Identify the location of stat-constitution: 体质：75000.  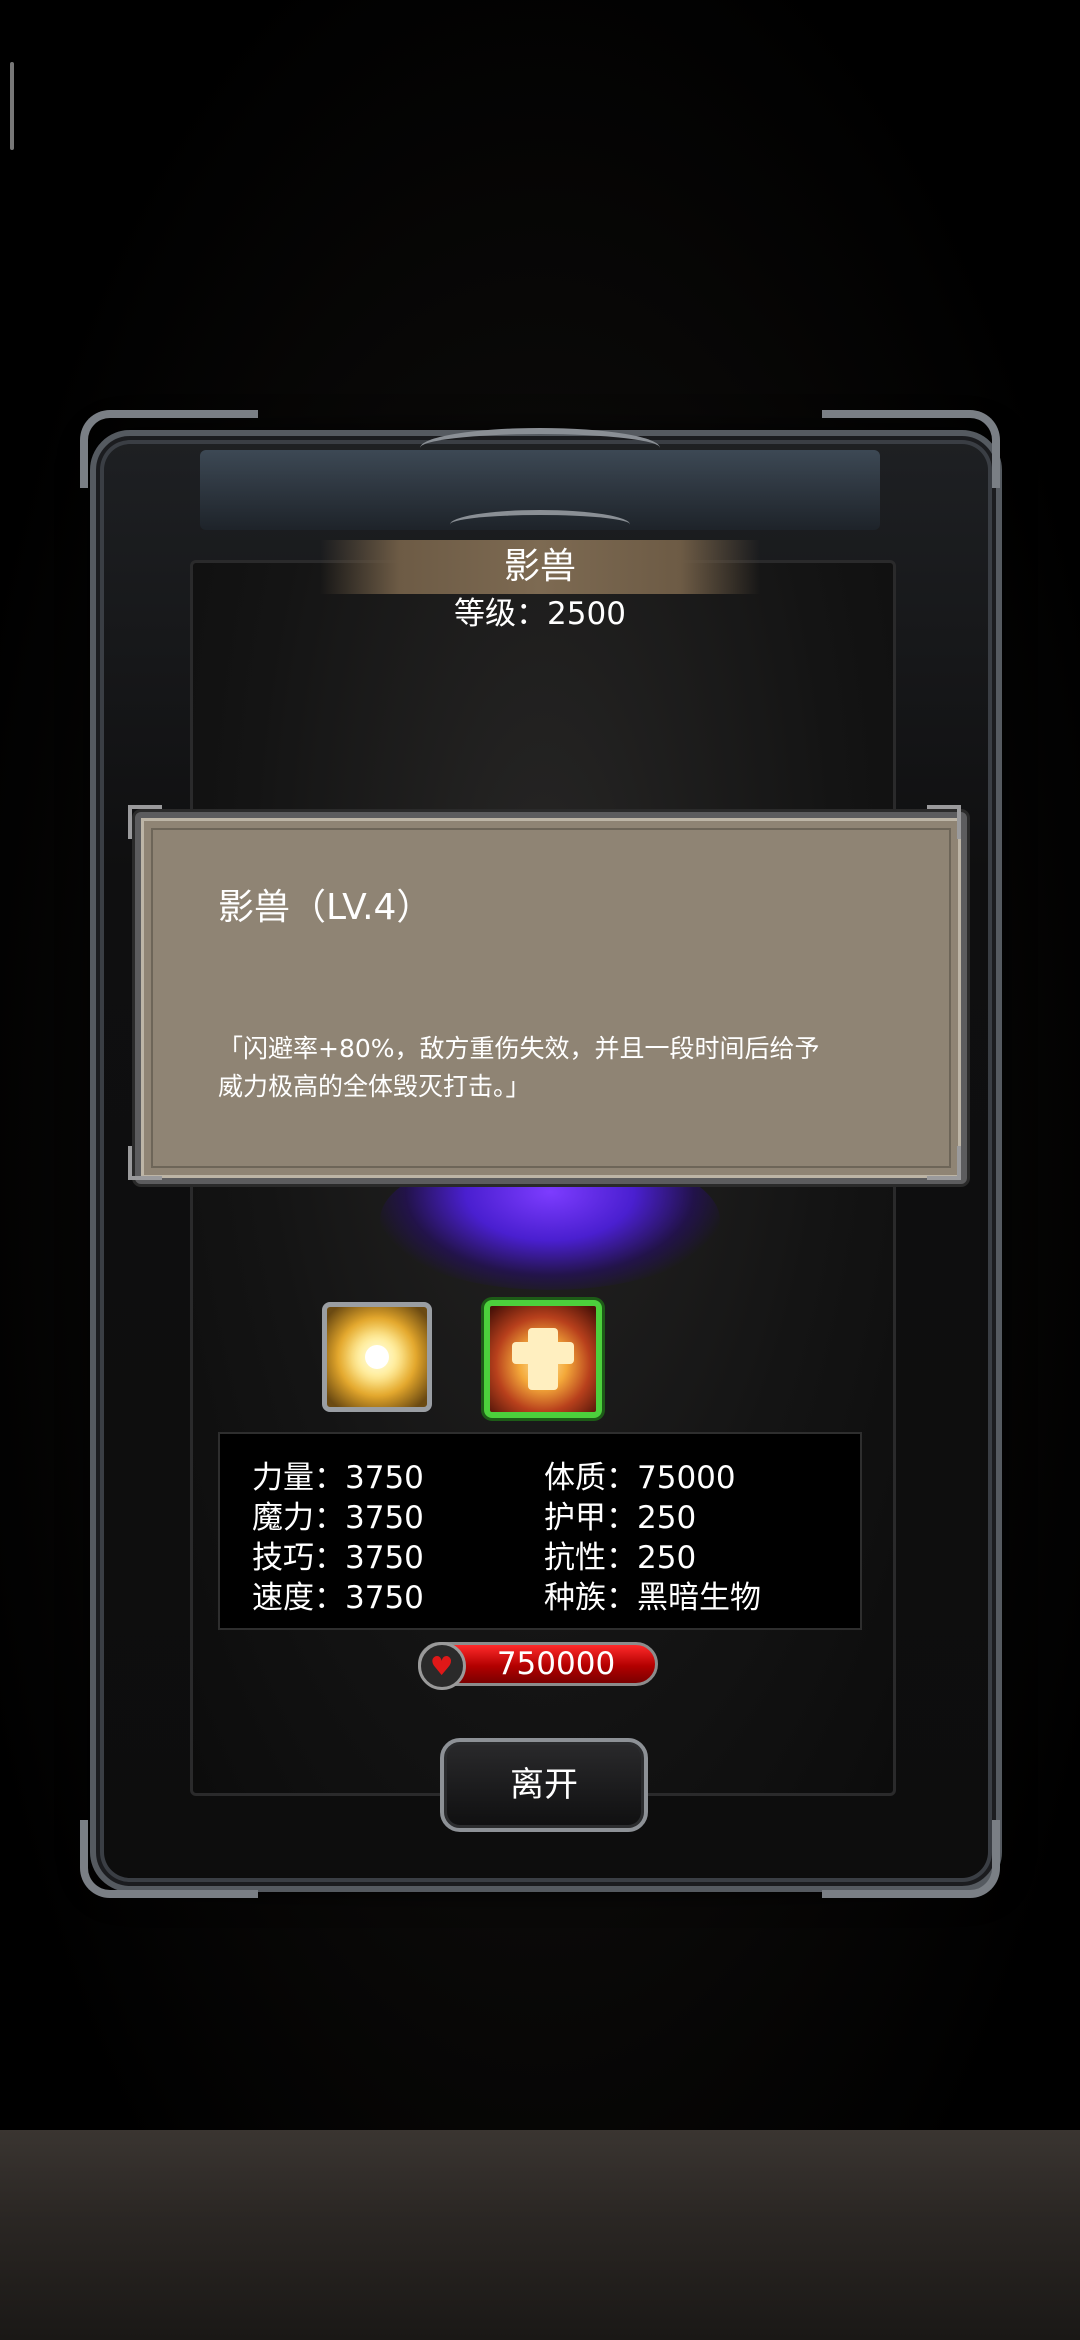
(640, 1478).